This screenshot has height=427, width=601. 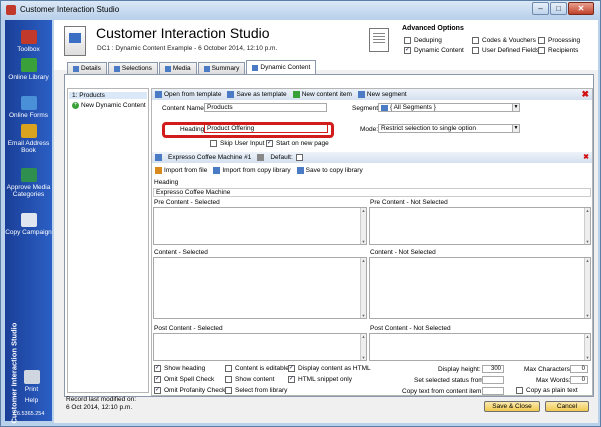 What do you see at coordinates (299, 157) in the screenshot?
I see `default-checkbox` at bounding box center [299, 157].